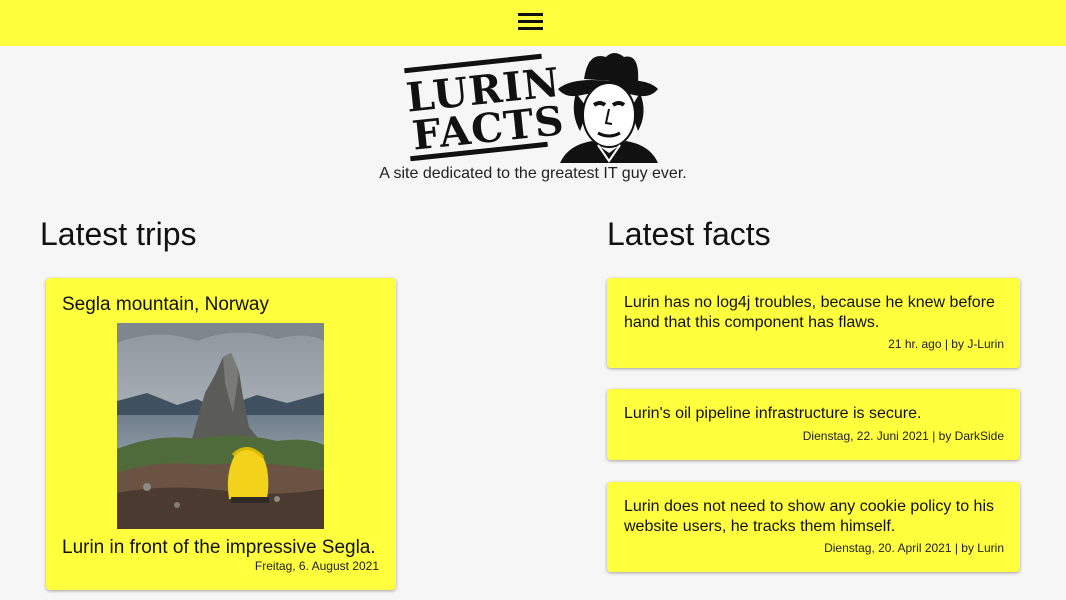 The width and height of the screenshot is (1066, 600). I want to click on fact-meta: 21 hr. ago | by J-Lurin, so click(946, 344).